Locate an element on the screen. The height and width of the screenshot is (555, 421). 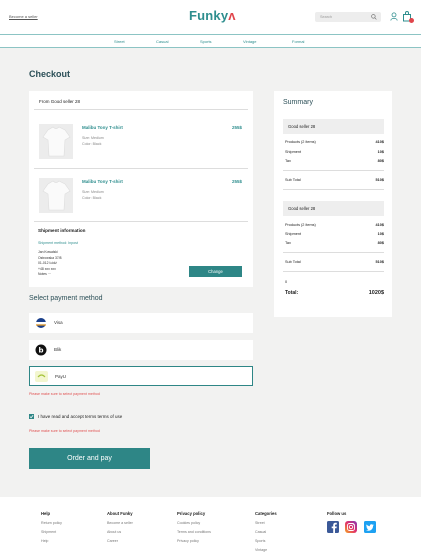
footer-links: Street Casual Sports Vintage is located at coordinates (261, 537).